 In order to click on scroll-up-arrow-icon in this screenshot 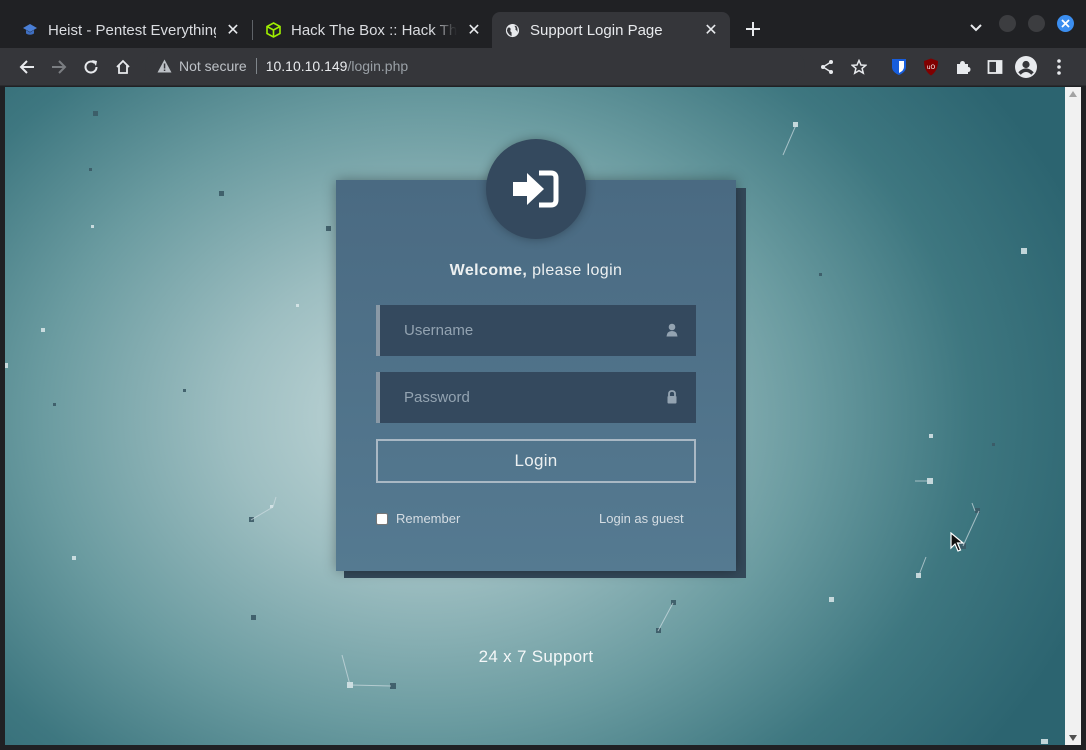, I will do `click(1073, 94)`.